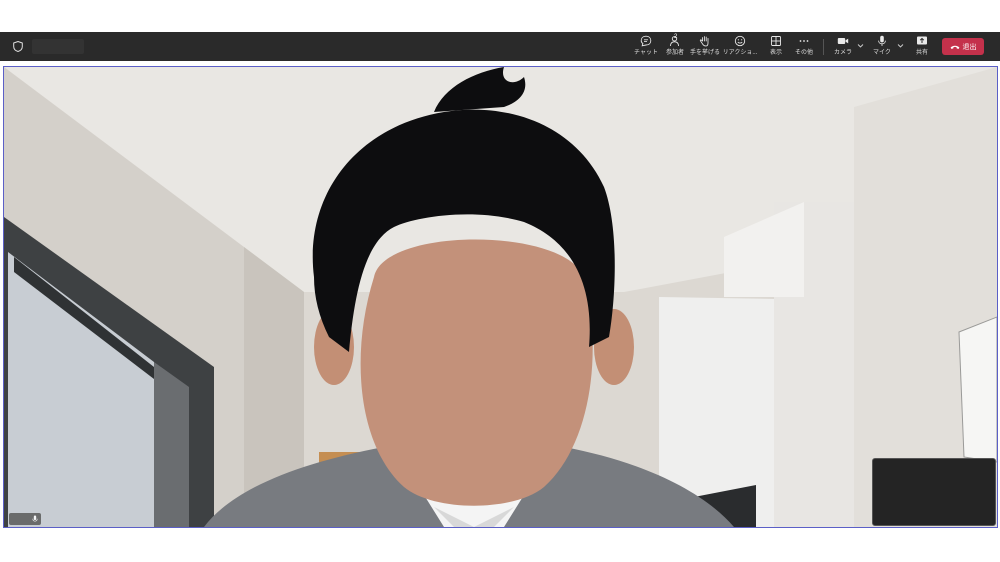 This screenshot has height=562, width=1000. I want to click on microphone-label: マイク, so click(882, 53).